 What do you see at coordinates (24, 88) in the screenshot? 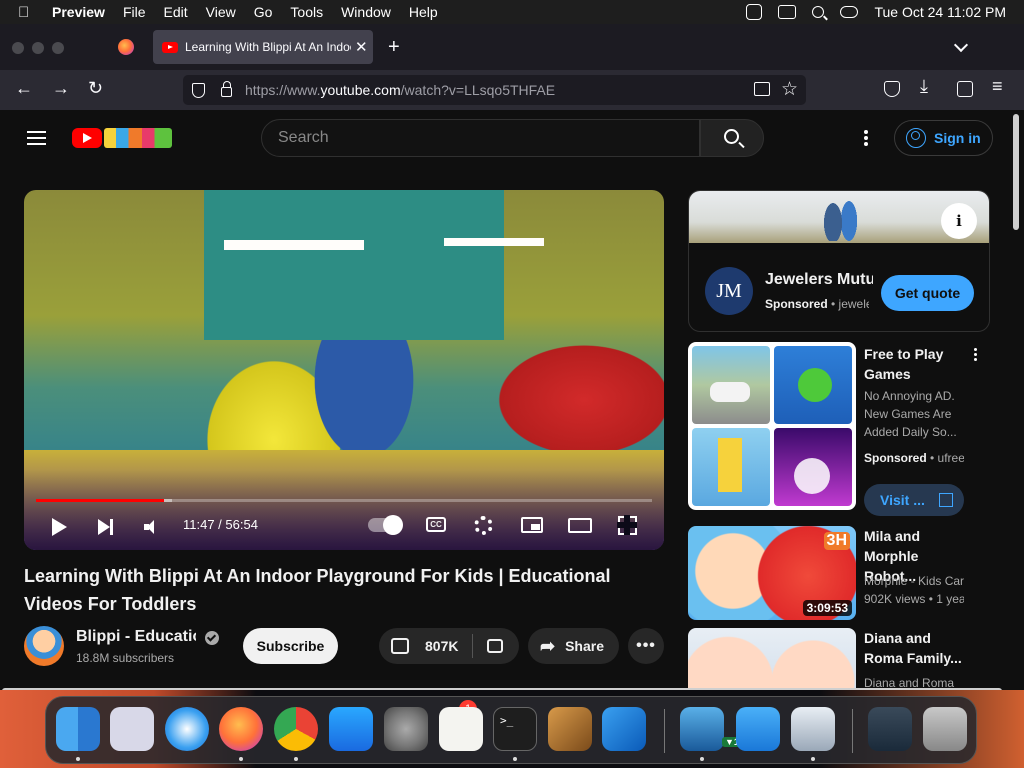
I see `back-icon: ←` at bounding box center [24, 88].